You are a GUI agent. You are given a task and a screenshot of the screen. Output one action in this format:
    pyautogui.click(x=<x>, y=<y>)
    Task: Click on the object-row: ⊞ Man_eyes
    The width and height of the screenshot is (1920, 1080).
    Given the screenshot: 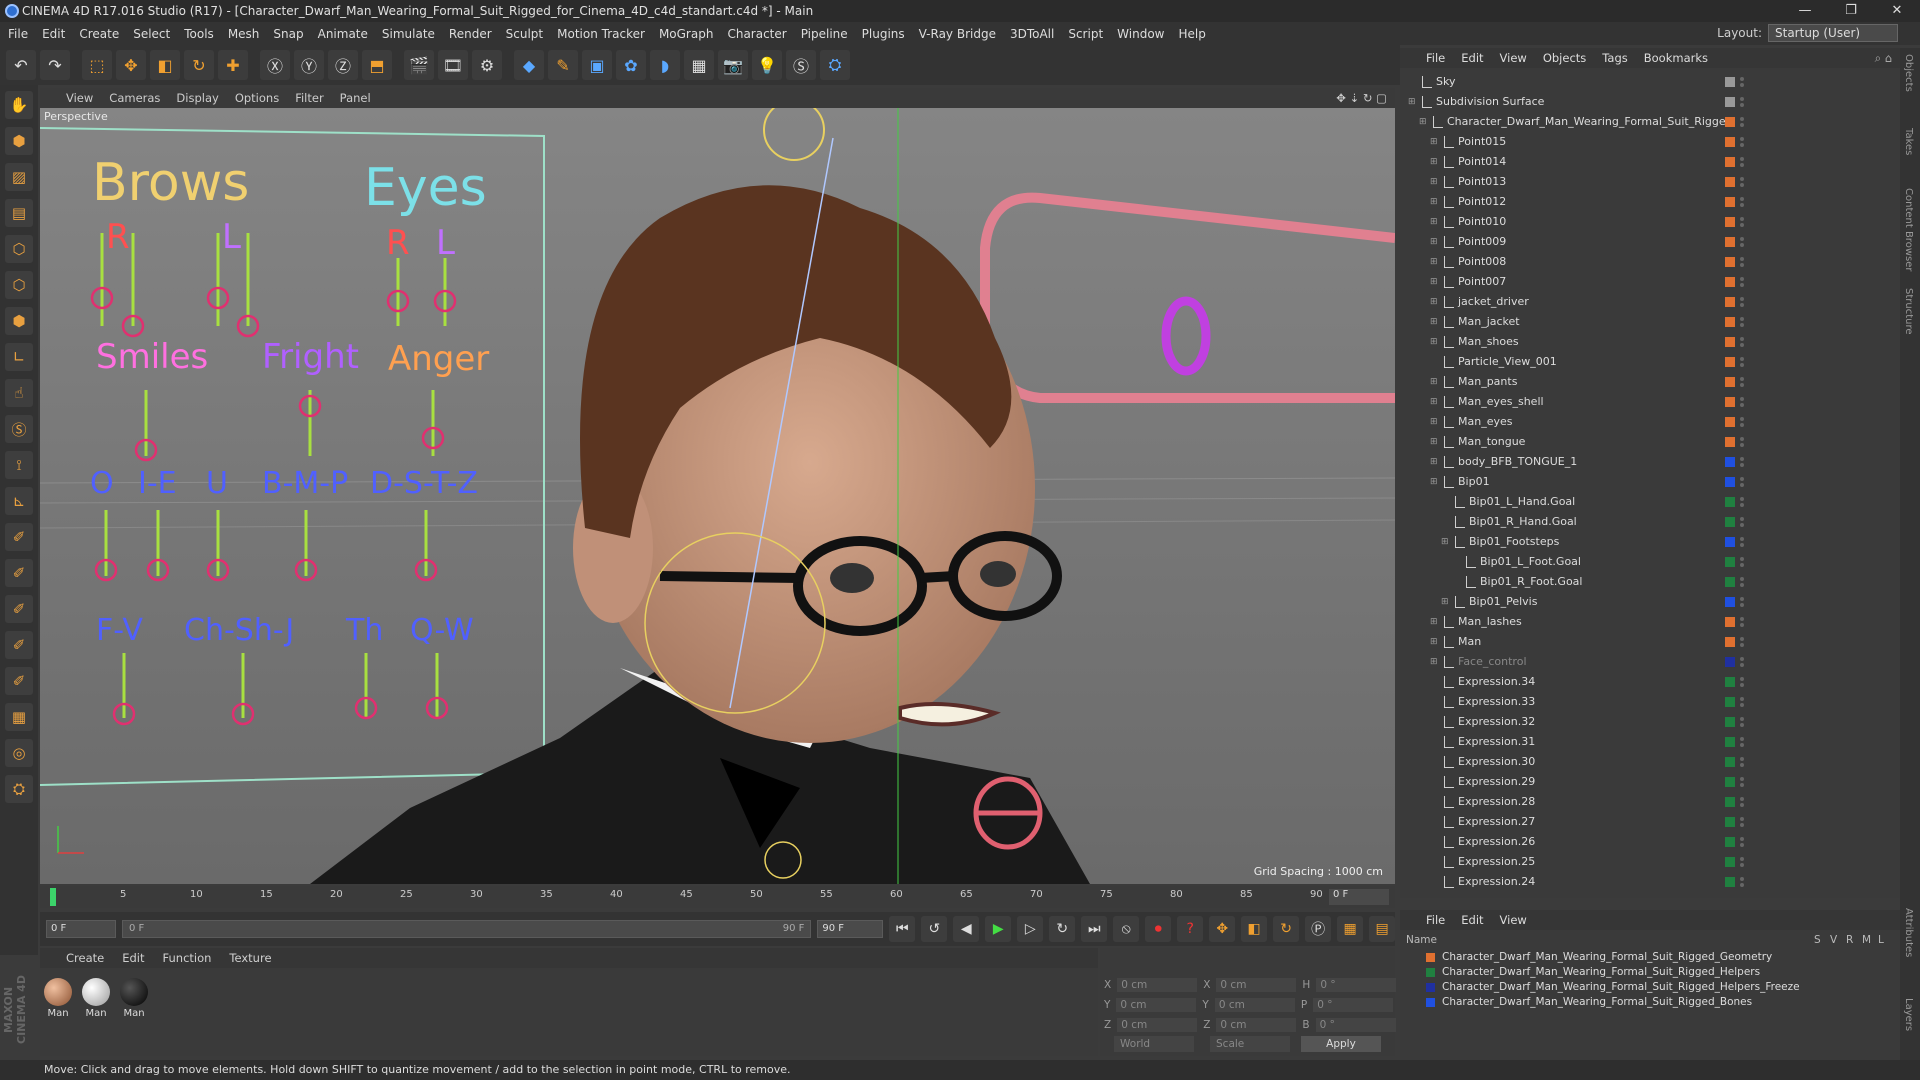 What is the action you would take?
    pyautogui.click(x=1650, y=422)
    